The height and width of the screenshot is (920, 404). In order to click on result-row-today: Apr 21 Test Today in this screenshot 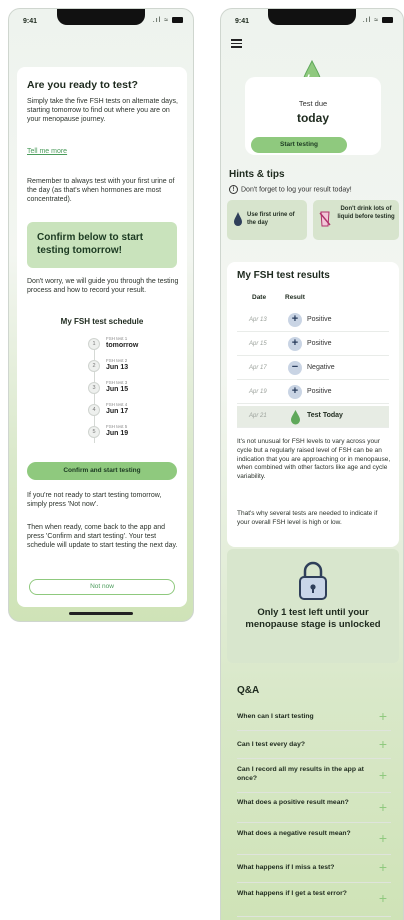, I will do `click(313, 417)`.